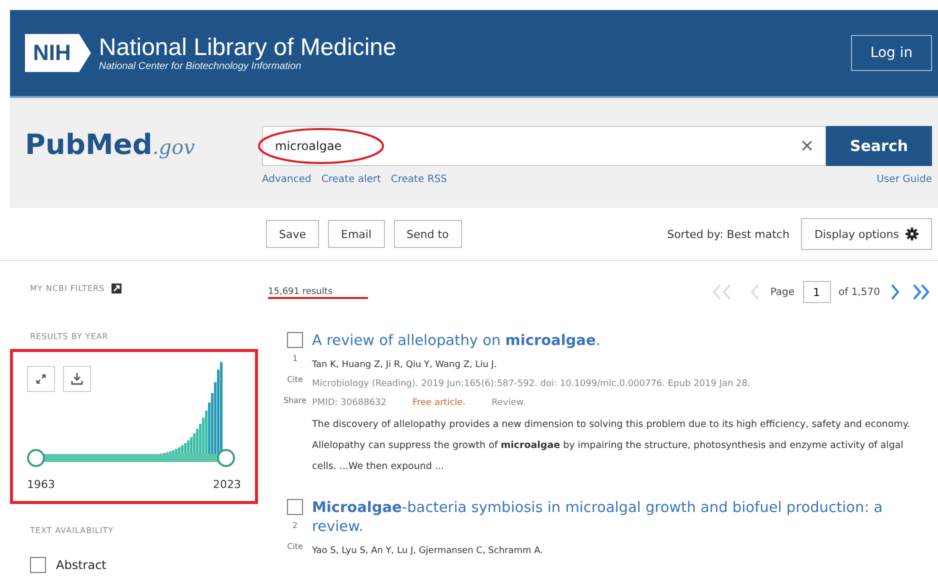  I want to click on user-guide-link: User Guide, so click(904, 179).